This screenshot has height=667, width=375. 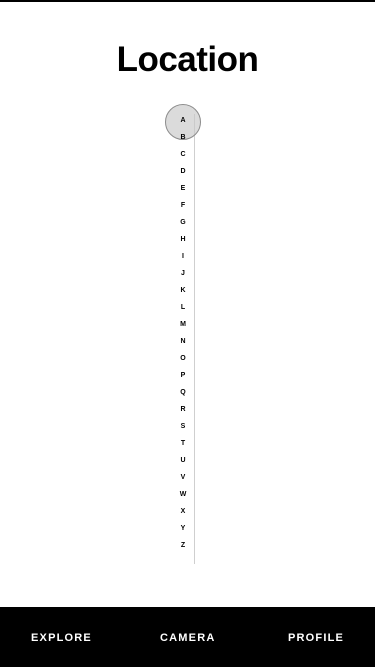 What do you see at coordinates (183, 477) in the screenshot?
I see `index-letter: V` at bounding box center [183, 477].